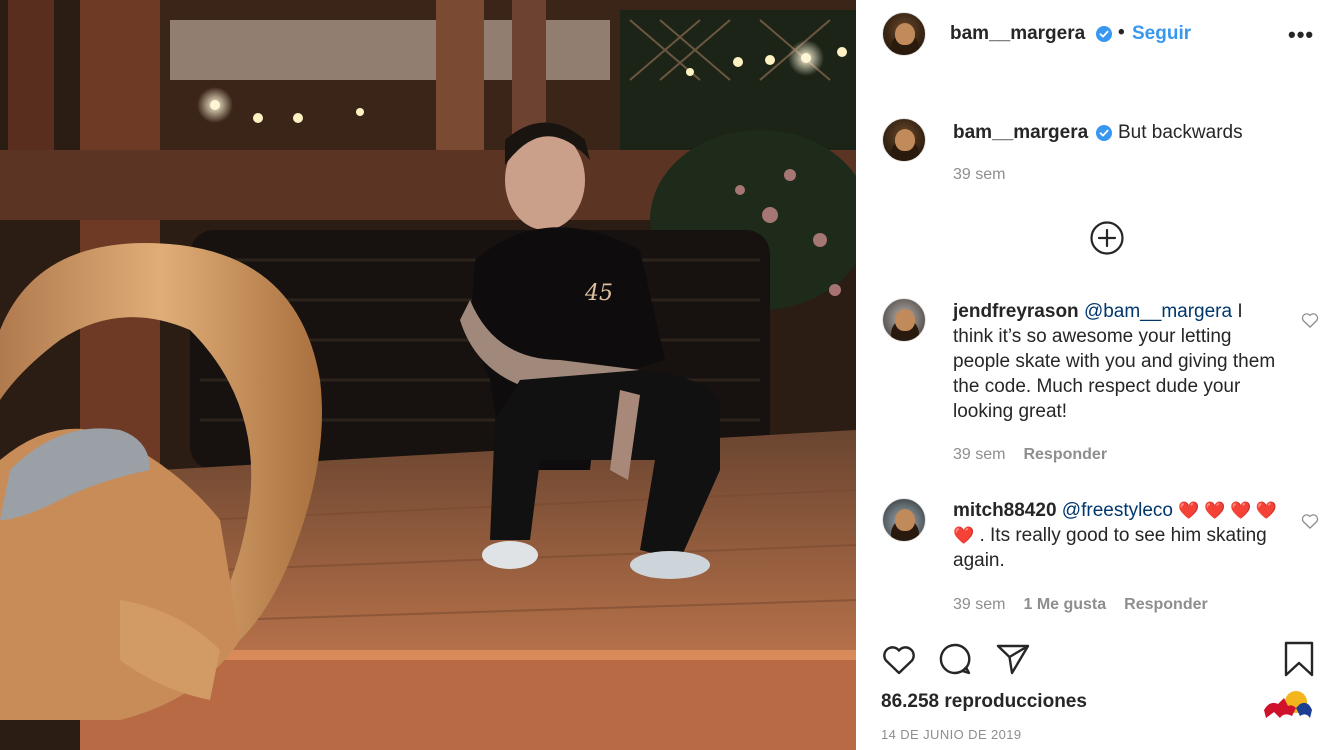  I want to click on comment-likes: 1 Me gusta, so click(1064, 605).